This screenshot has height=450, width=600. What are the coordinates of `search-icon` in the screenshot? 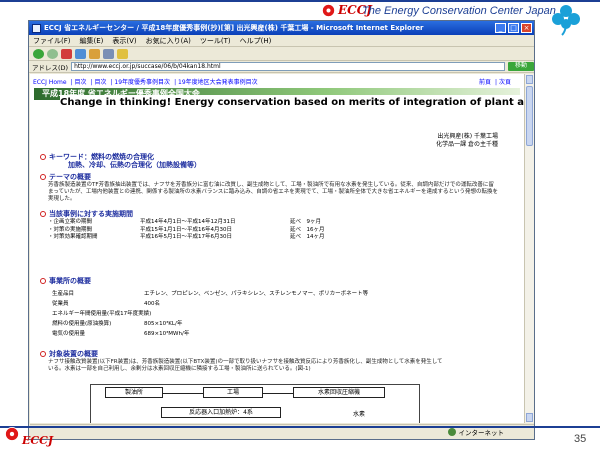 It's located at (108, 53).